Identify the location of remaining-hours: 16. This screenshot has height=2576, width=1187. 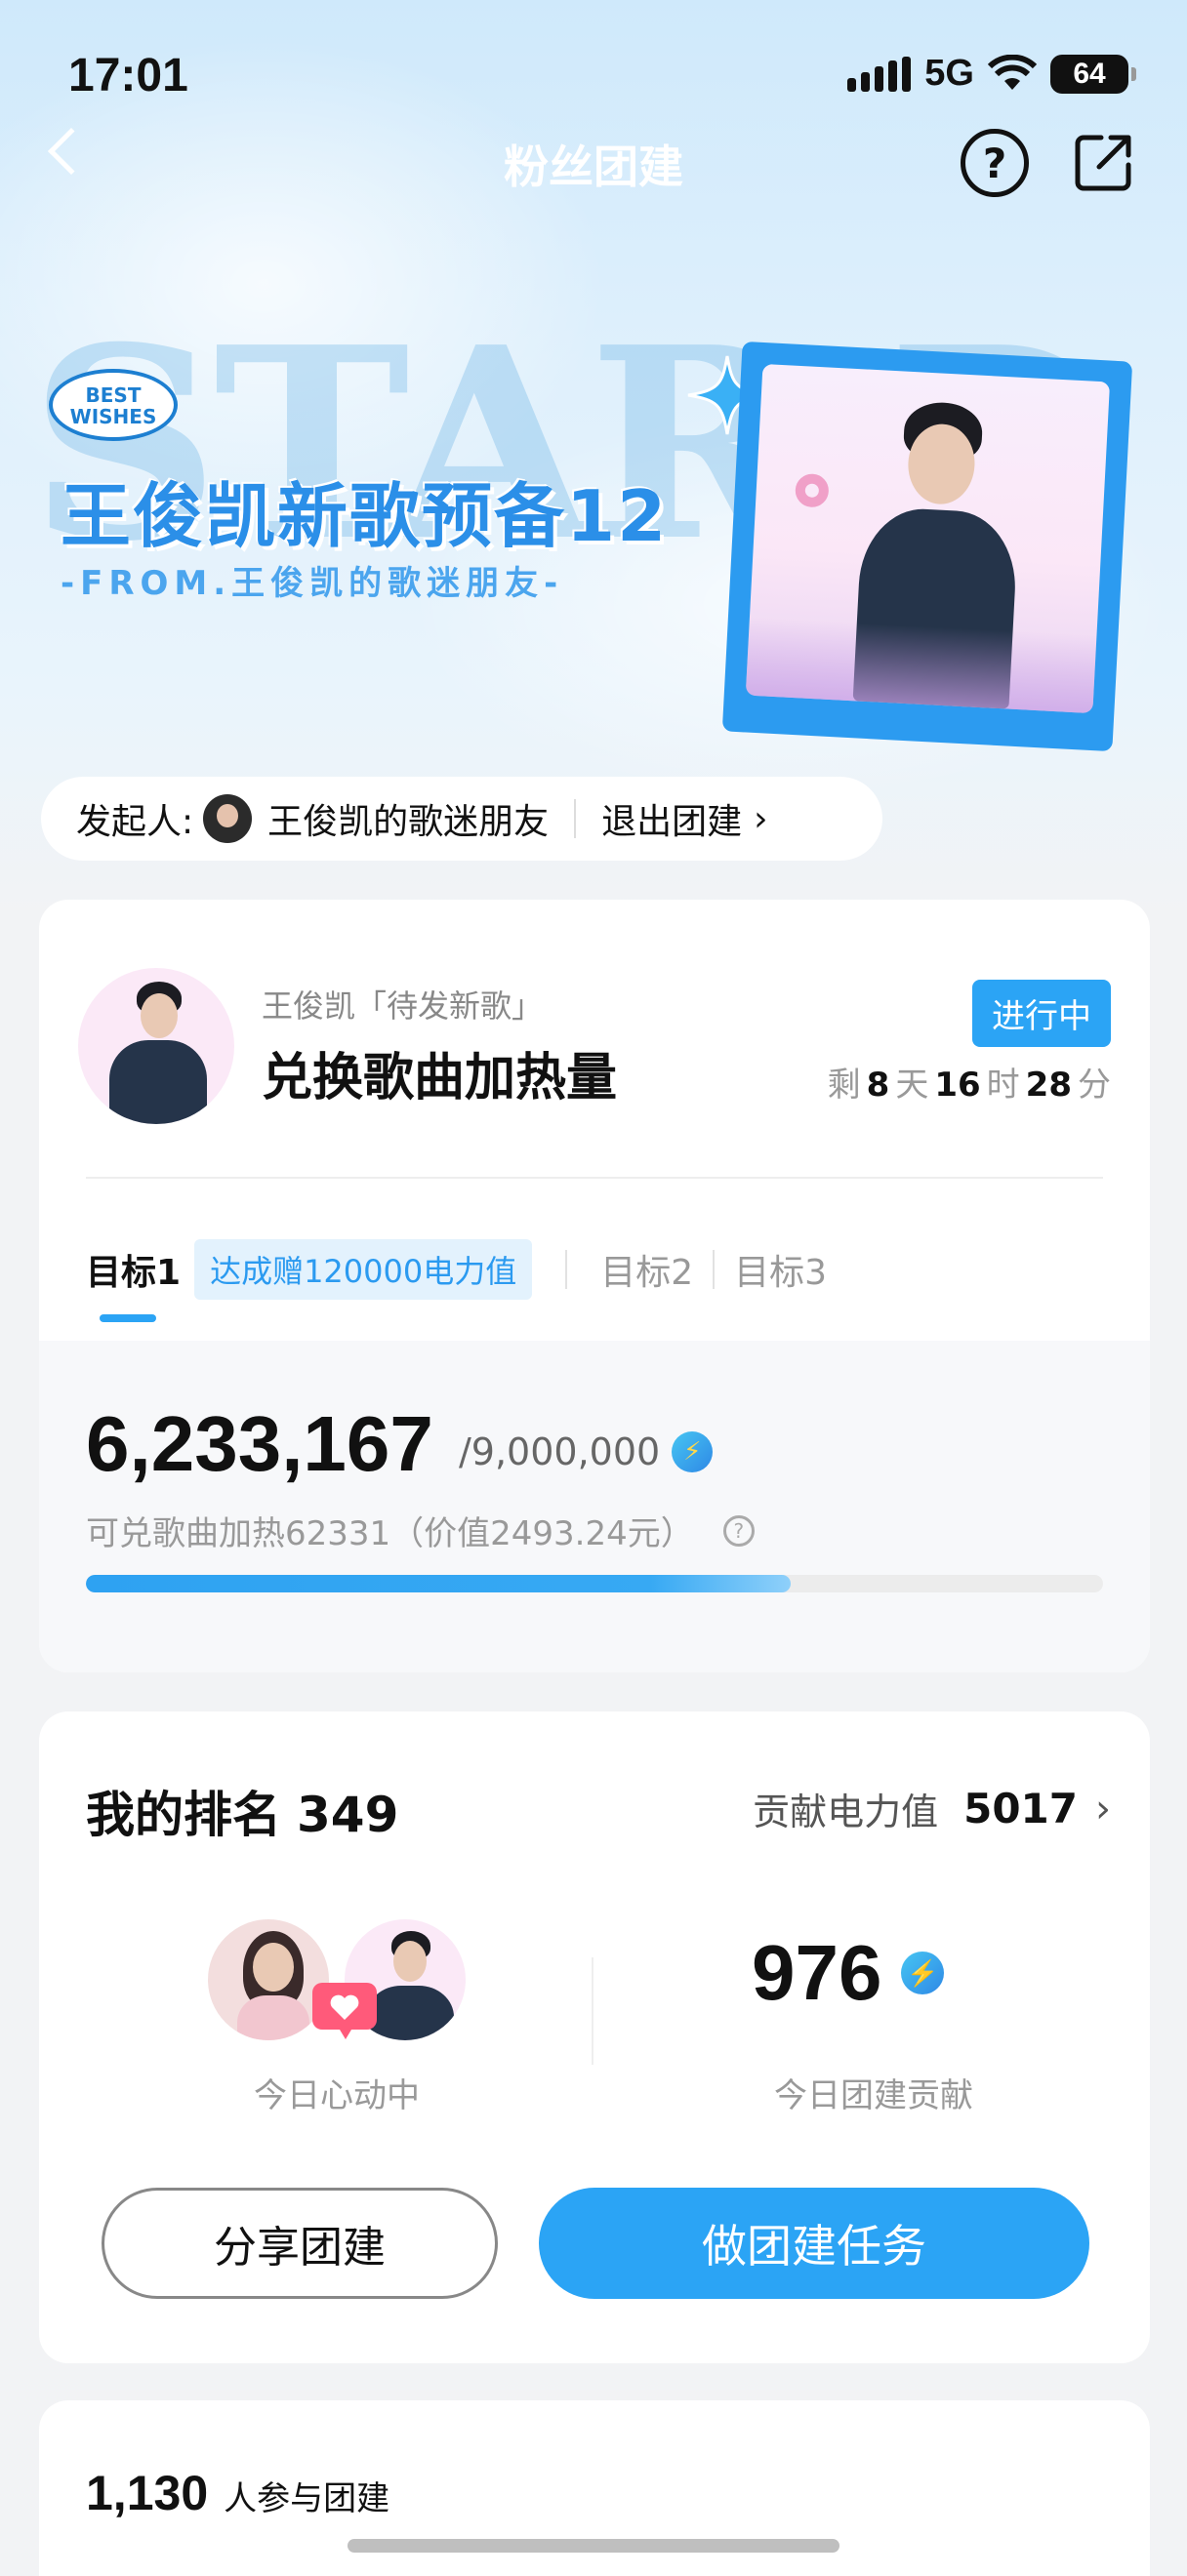
(957, 1085).